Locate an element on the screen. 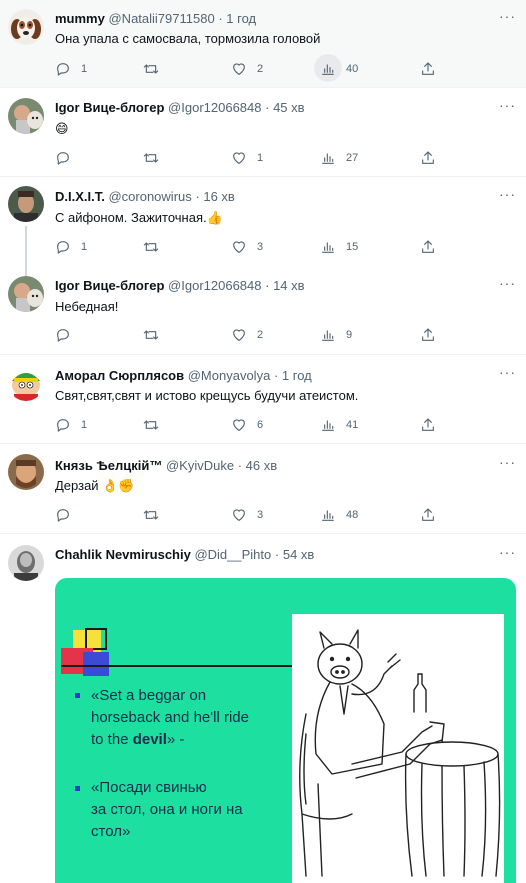  views-button: 41 is located at coordinates (339, 425).